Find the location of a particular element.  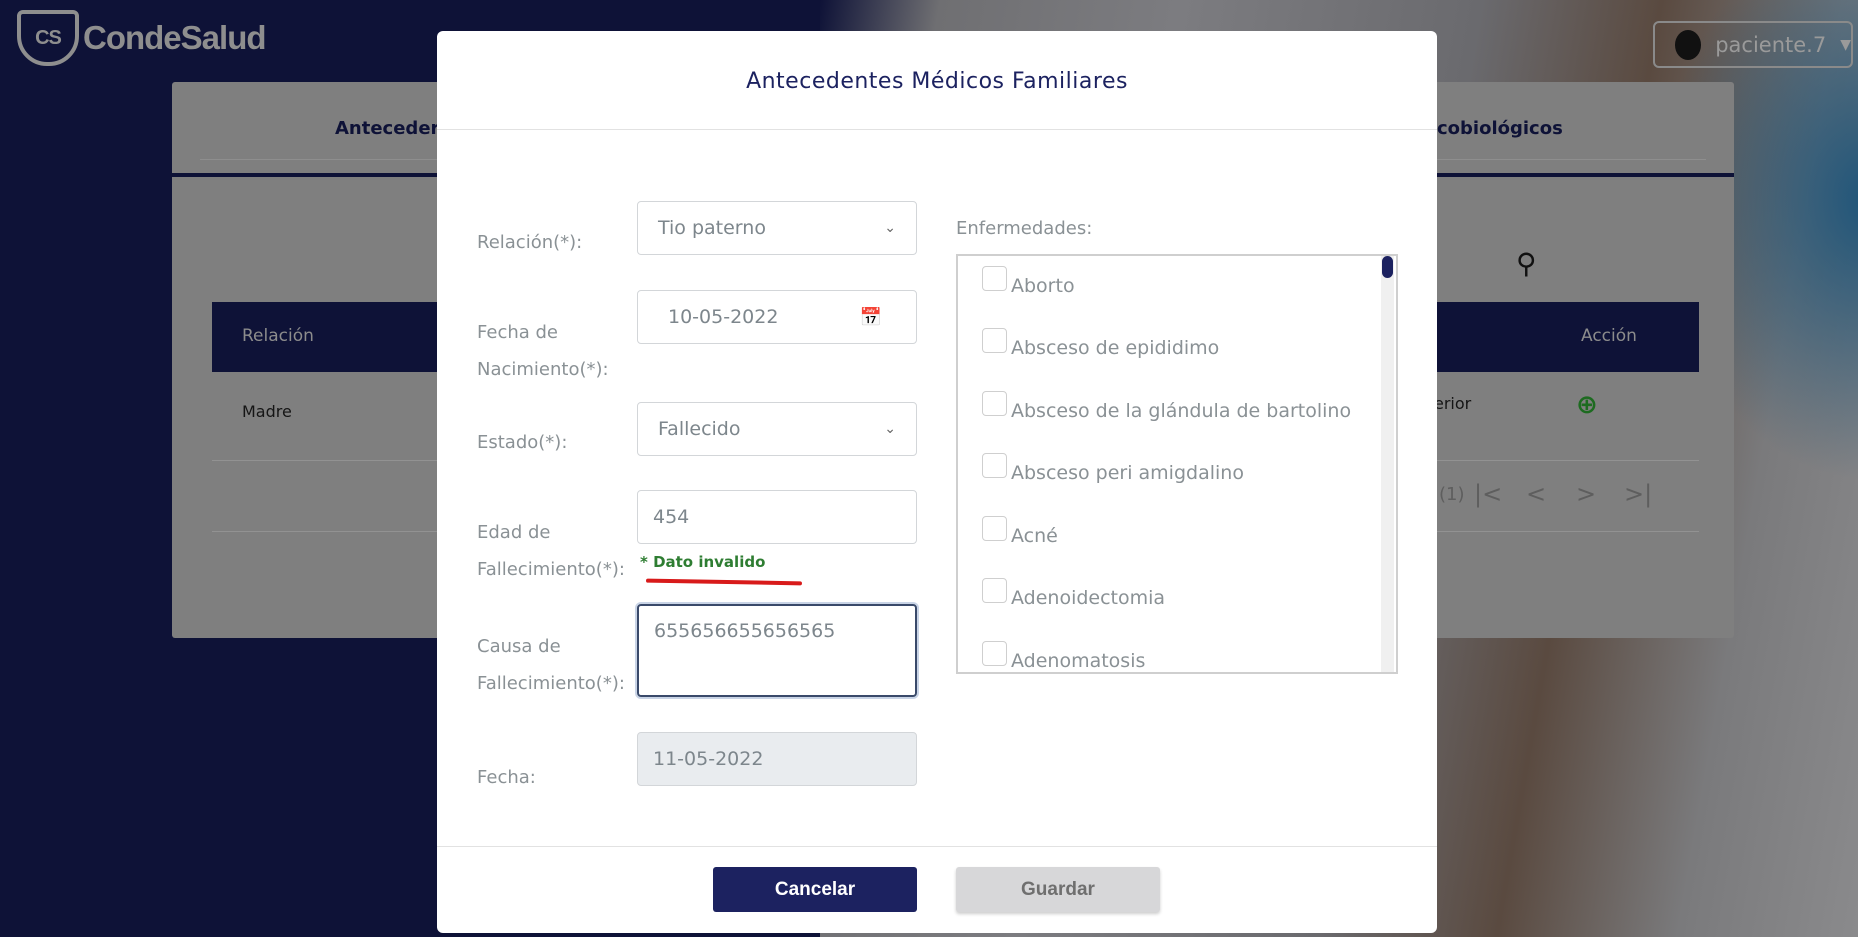

fecha-nacimiento-input: 10-05-2022 📅 is located at coordinates (777, 317).